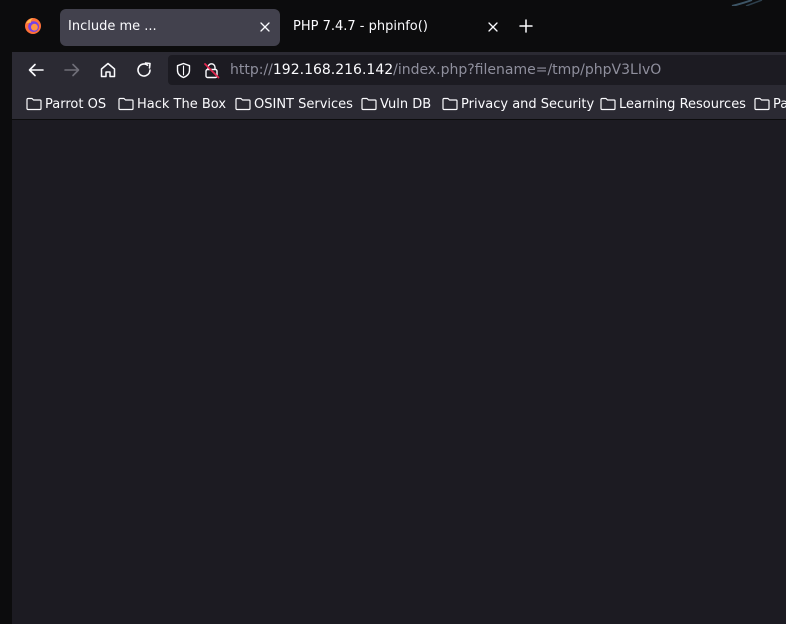 The height and width of the screenshot is (624, 786). Describe the element at coordinates (108, 70) in the screenshot. I see `home-icon` at that location.